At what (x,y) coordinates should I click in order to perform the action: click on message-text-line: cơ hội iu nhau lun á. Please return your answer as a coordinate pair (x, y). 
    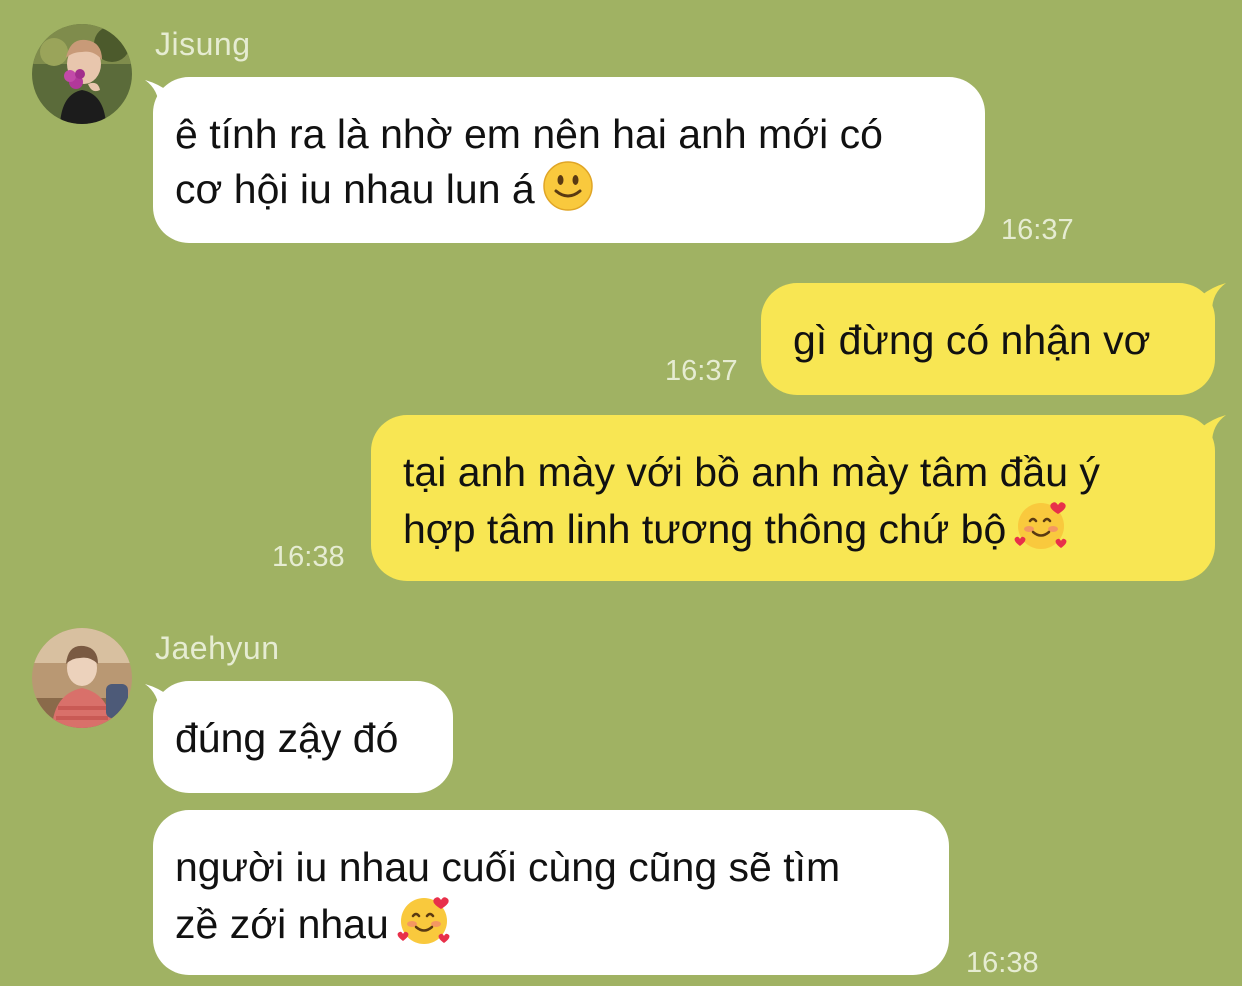
    Looking at the image, I should click on (580, 188).